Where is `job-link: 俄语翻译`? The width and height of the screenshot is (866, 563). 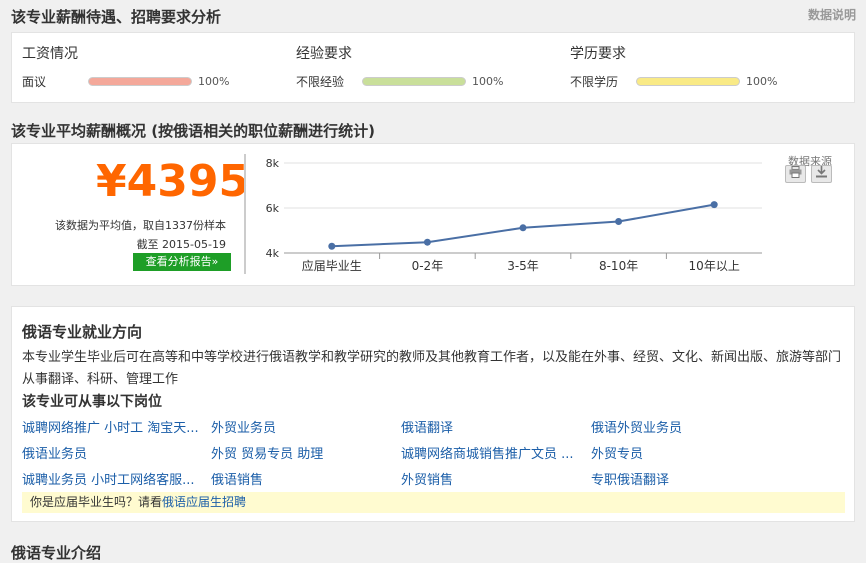
job-link: 俄语翻译 is located at coordinates (427, 426).